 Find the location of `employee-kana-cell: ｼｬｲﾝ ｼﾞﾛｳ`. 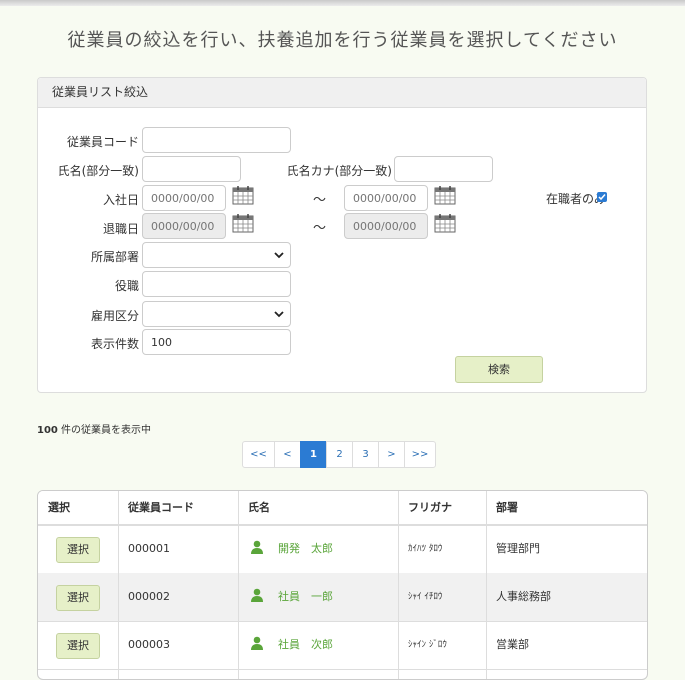

employee-kana-cell: ｼｬｲﾝ ｼﾞﾛｳ is located at coordinates (427, 645).